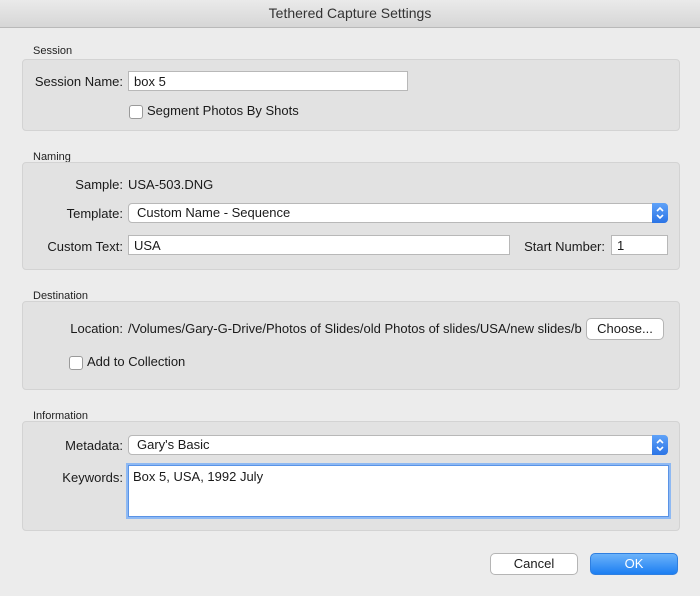 The height and width of the screenshot is (596, 700). I want to click on template-select-value: Custom Name - Sequence, so click(214, 212).